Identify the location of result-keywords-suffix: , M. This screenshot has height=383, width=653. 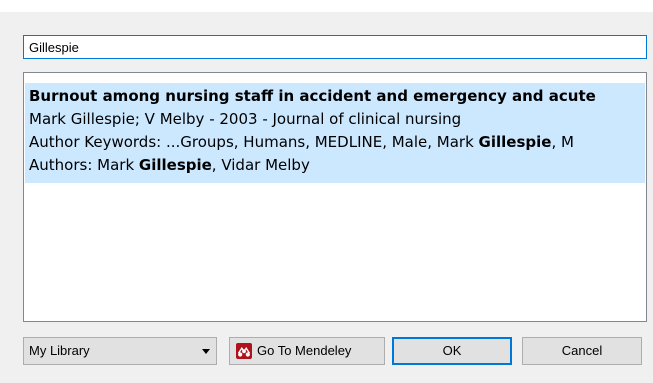
(562, 142).